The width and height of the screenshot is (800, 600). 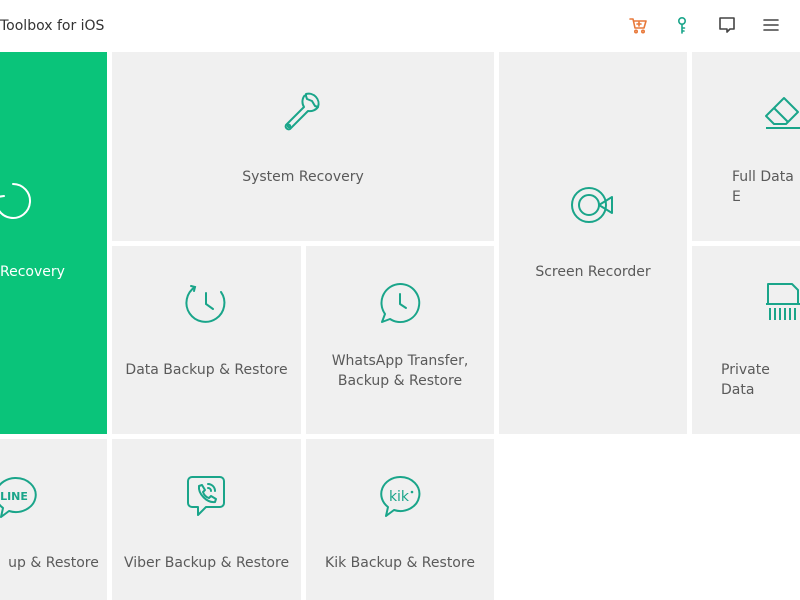 What do you see at coordinates (638, 25) in the screenshot?
I see `cart-icon` at bounding box center [638, 25].